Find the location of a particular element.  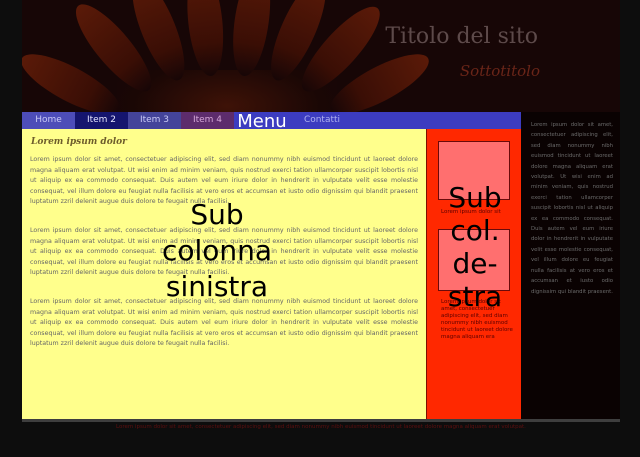

nav-item-contatti: Contatti is located at coordinates (322, 120).